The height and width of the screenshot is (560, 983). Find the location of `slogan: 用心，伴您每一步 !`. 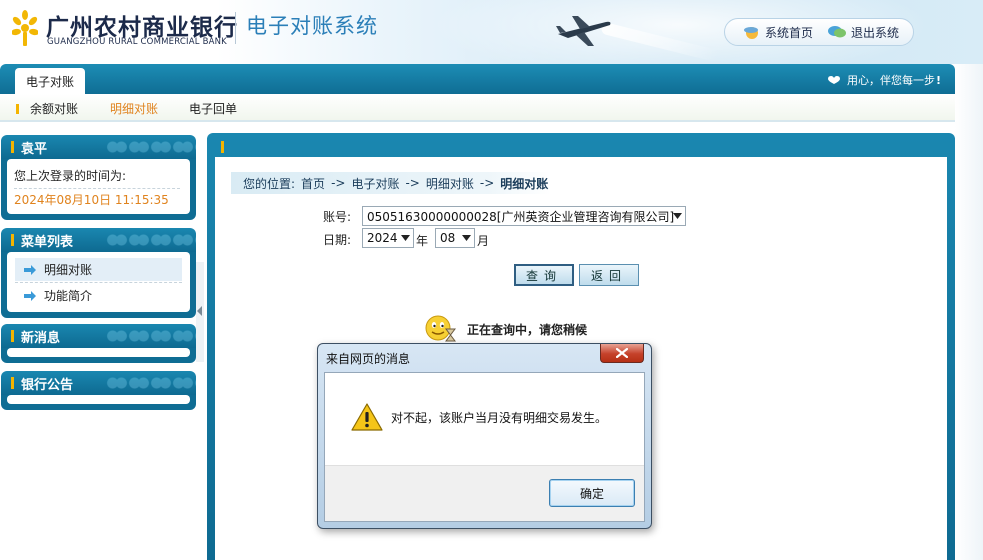

slogan: 用心，伴您每一步 ! is located at coordinates (884, 80).